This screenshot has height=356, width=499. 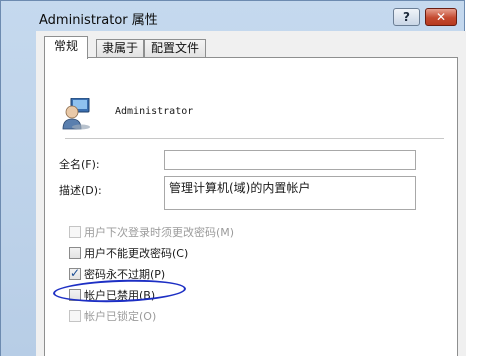 What do you see at coordinates (254, 138) in the screenshot?
I see `separator` at bounding box center [254, 138].